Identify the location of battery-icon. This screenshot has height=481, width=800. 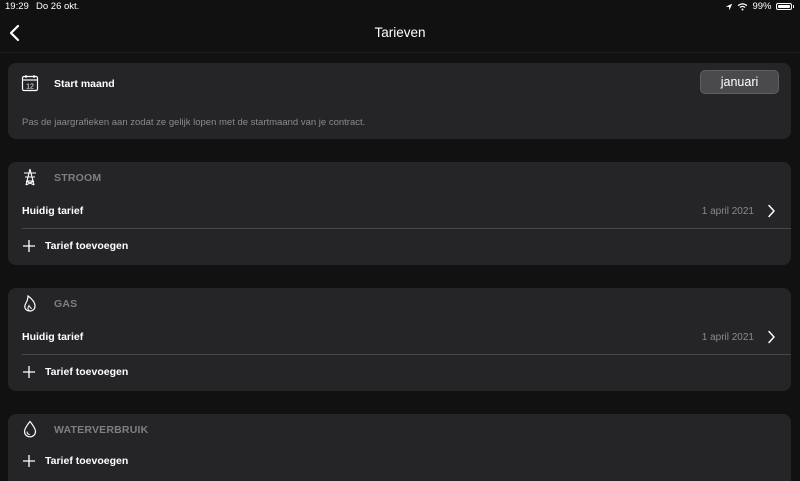
(783, 6).